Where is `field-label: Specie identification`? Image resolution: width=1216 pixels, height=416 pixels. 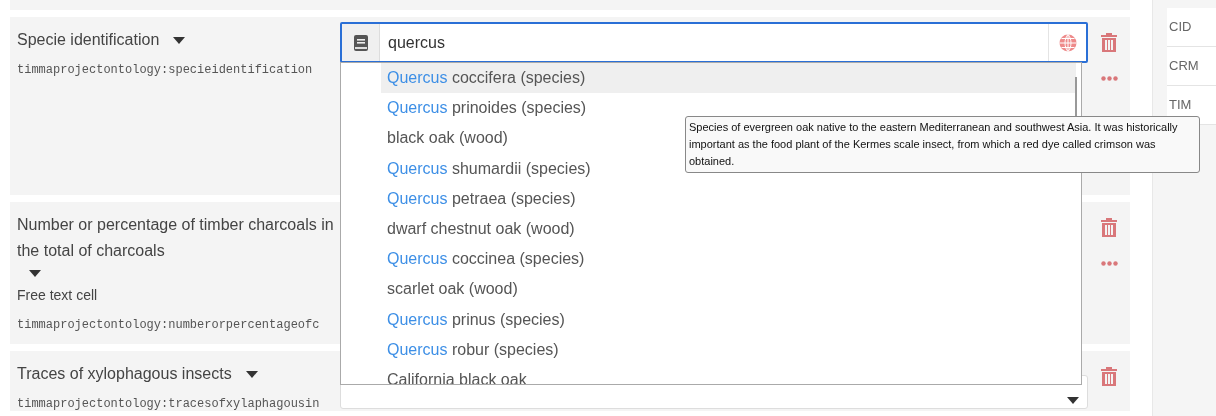
field-label: Specie identification is located at coordinates (88, 40).